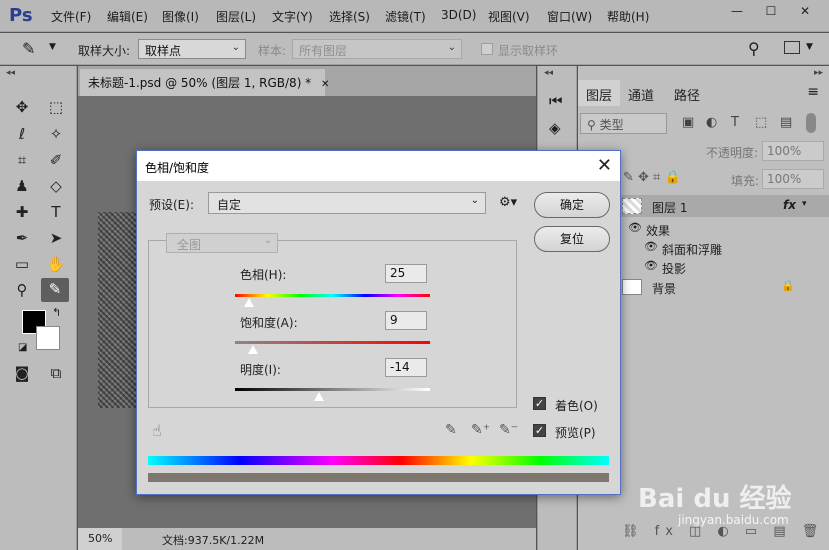 This screenshot has height=550, width=829. What do you see at coordinates (56, 134) in the screenshot?
I see `magic-wand-icon: ✧` at bounding box center [56, 134].